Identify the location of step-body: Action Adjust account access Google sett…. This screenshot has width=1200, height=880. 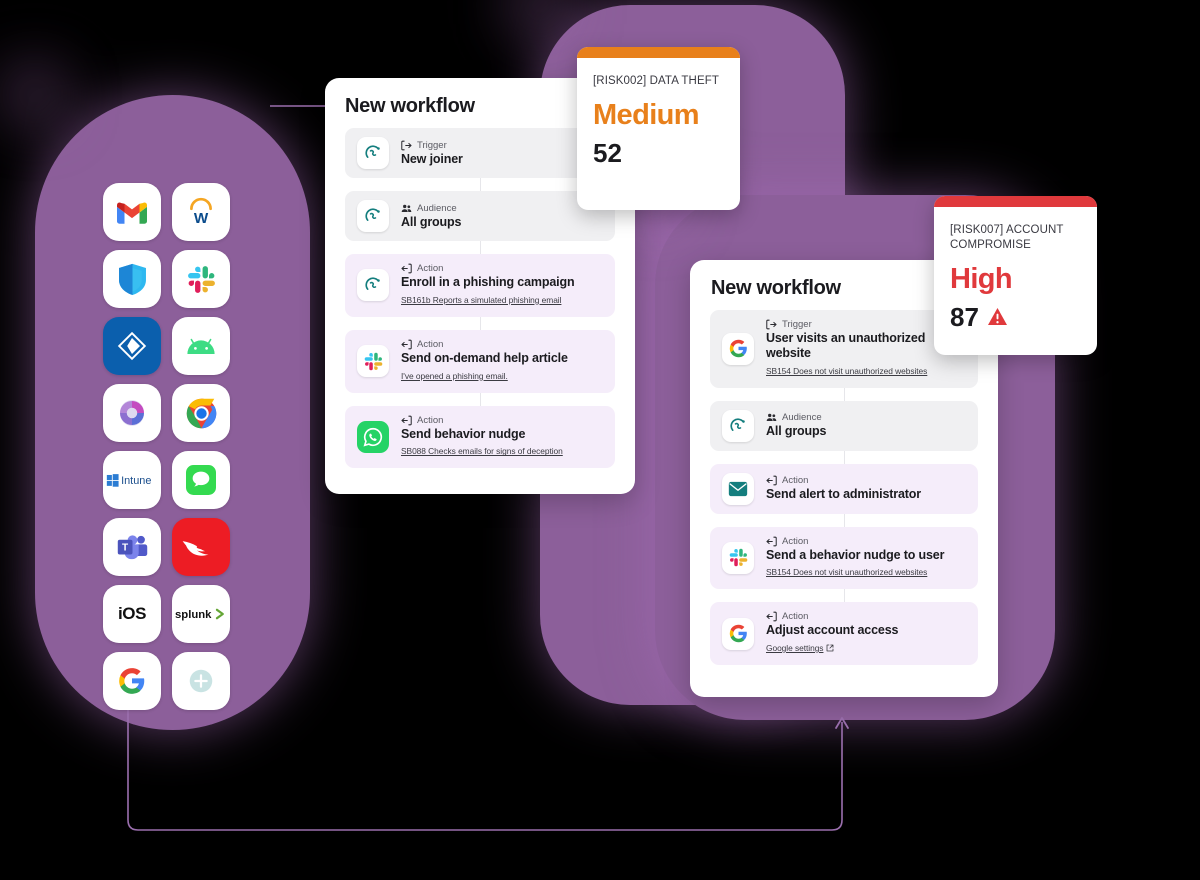
(832, 633).